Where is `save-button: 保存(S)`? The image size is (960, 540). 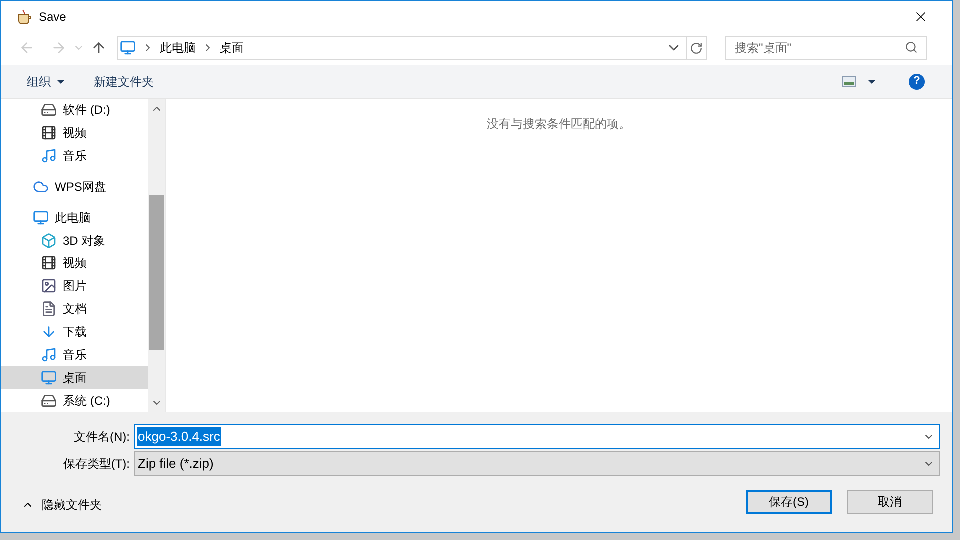 save-button: 保存(S) is located at coordinates (789, 502).